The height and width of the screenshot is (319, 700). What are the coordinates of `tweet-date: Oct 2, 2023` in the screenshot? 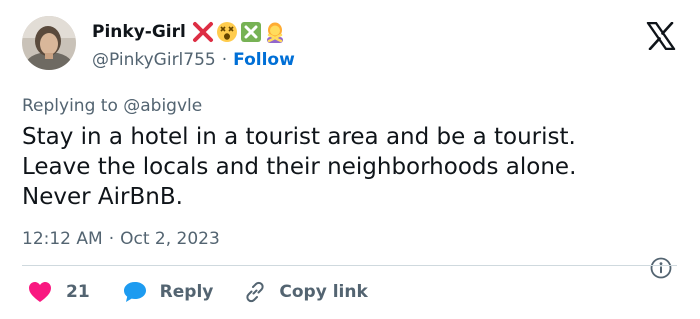 It's located at (170, 239).